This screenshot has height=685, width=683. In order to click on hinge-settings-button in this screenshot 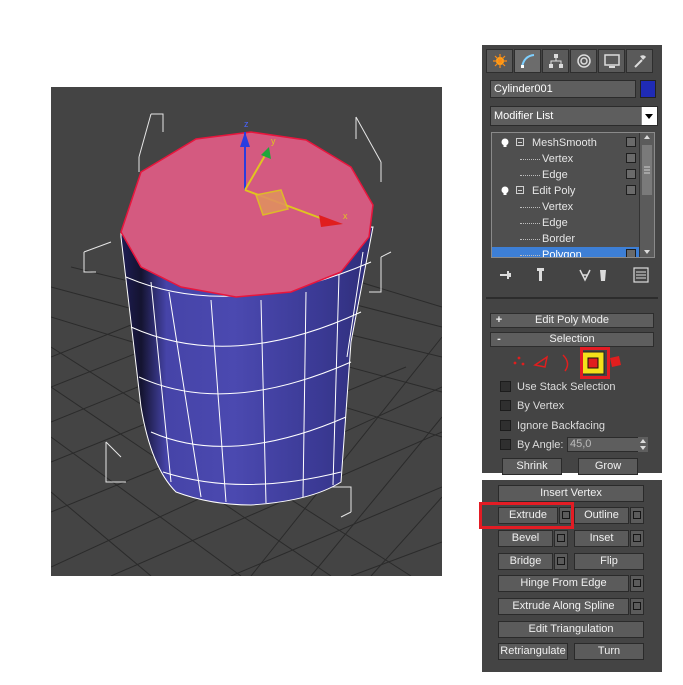, I will do `click(637, 583)`.